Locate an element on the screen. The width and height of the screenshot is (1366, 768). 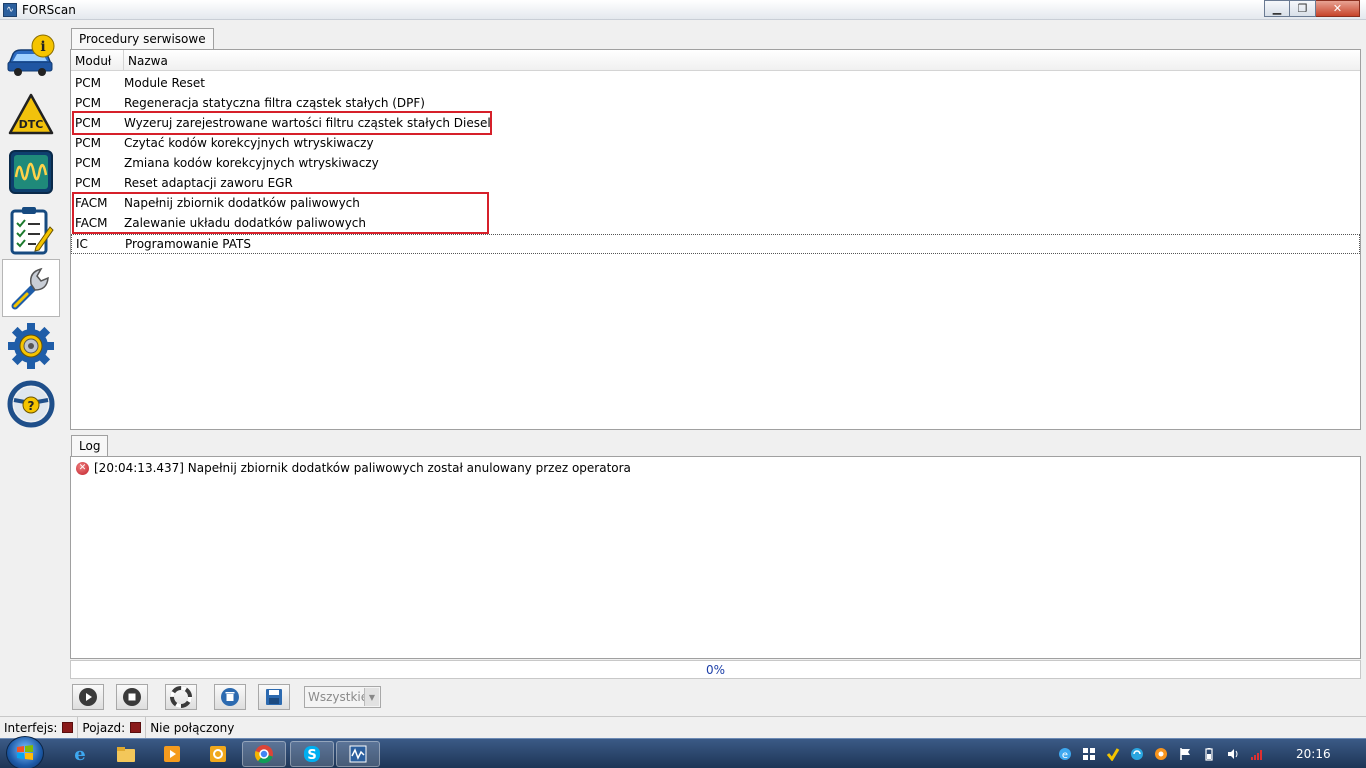
oscilloscope-icon is located at coordinates (31, 172).